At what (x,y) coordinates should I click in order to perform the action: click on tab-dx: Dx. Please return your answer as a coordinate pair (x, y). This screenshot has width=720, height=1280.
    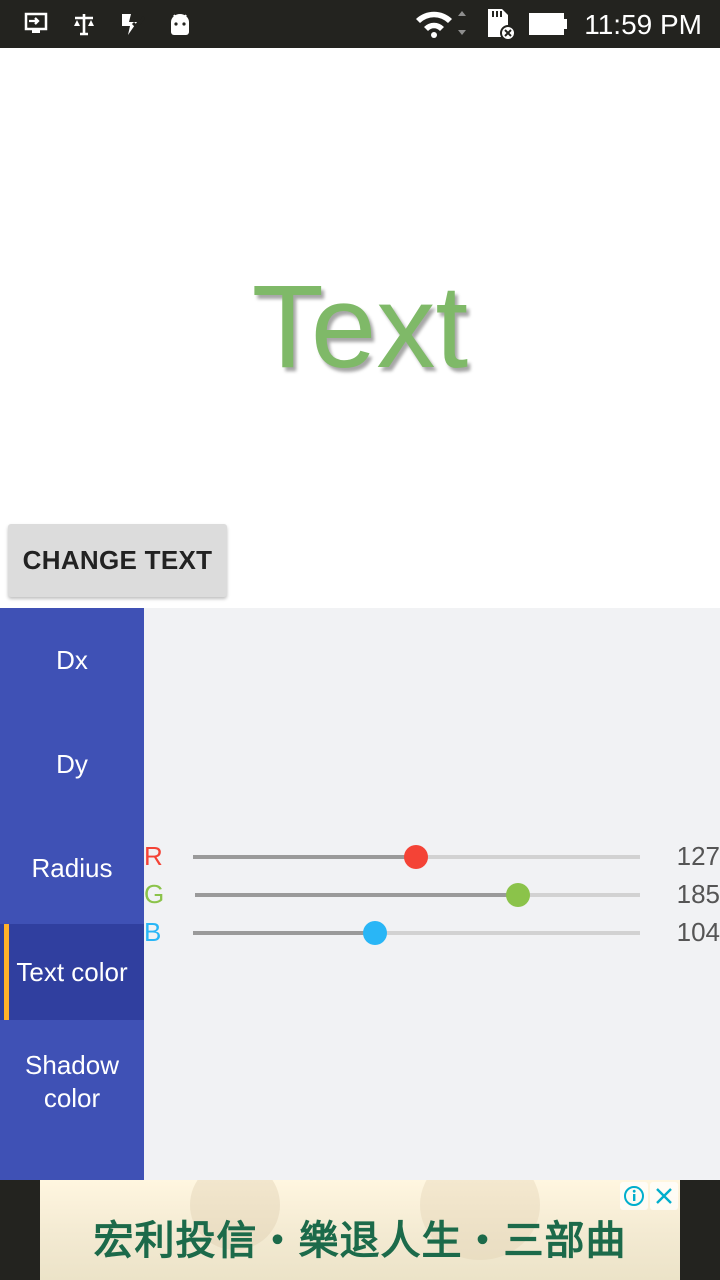
    Looking at the image, I should click on (72, 660).